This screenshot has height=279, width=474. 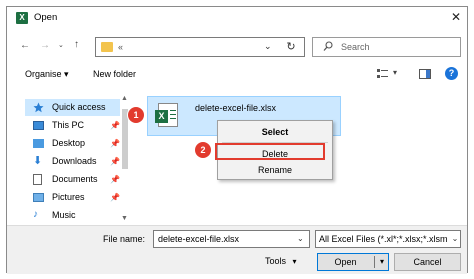 I want to click on search-box: Search, so click(x=386, y=47).